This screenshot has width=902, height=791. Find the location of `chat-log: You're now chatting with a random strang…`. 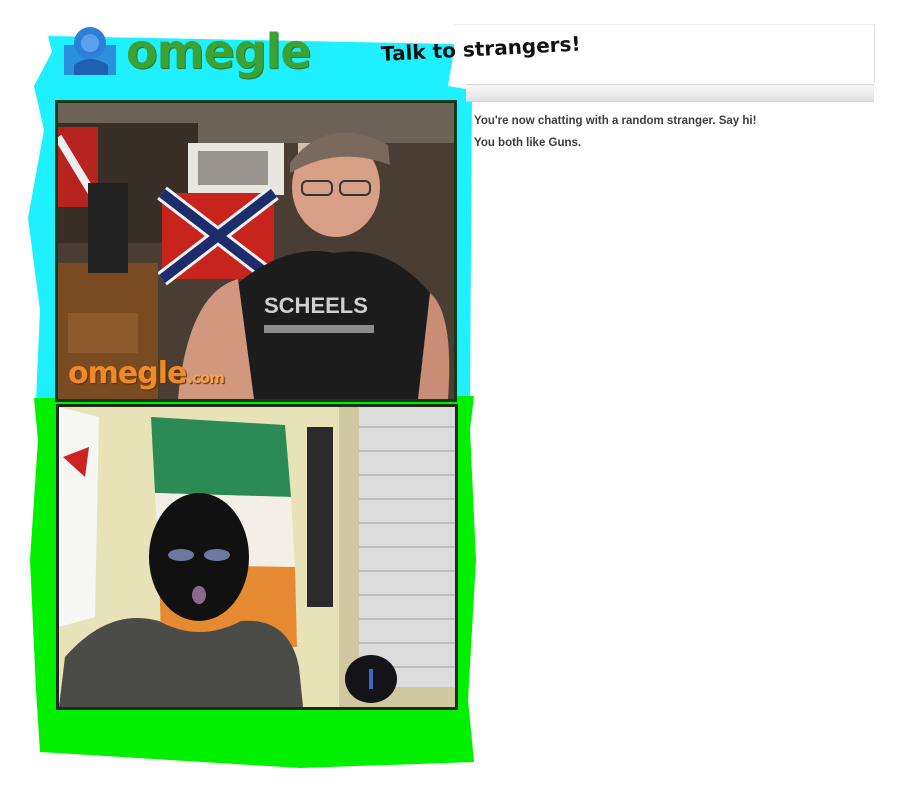

chat-log: You're now chatting with a random strang… is located at coordinates (674, 132).